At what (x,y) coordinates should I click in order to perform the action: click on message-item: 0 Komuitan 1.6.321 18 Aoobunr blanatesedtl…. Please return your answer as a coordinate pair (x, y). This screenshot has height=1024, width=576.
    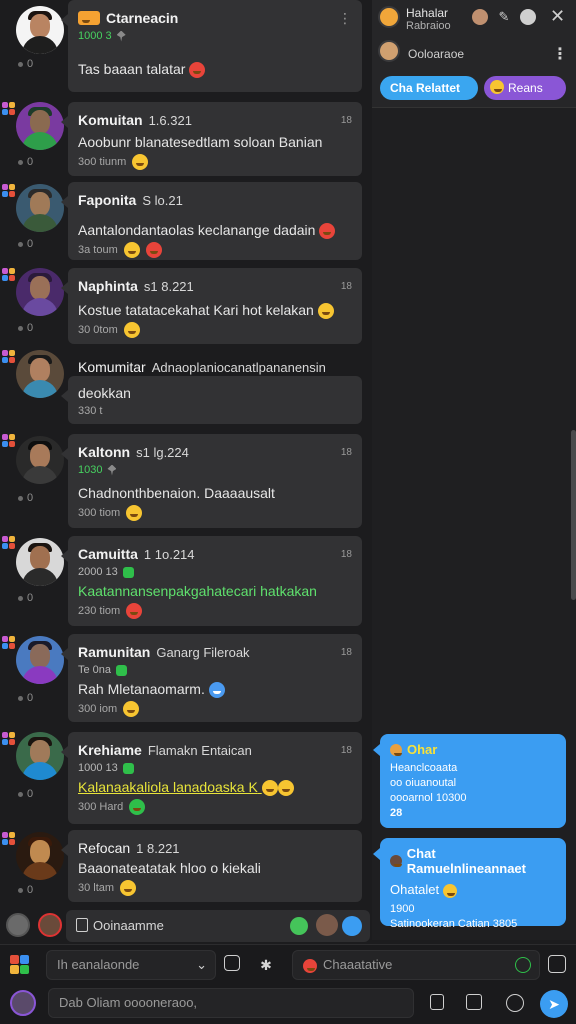
    Looking at the image, I should click on (184, 140).